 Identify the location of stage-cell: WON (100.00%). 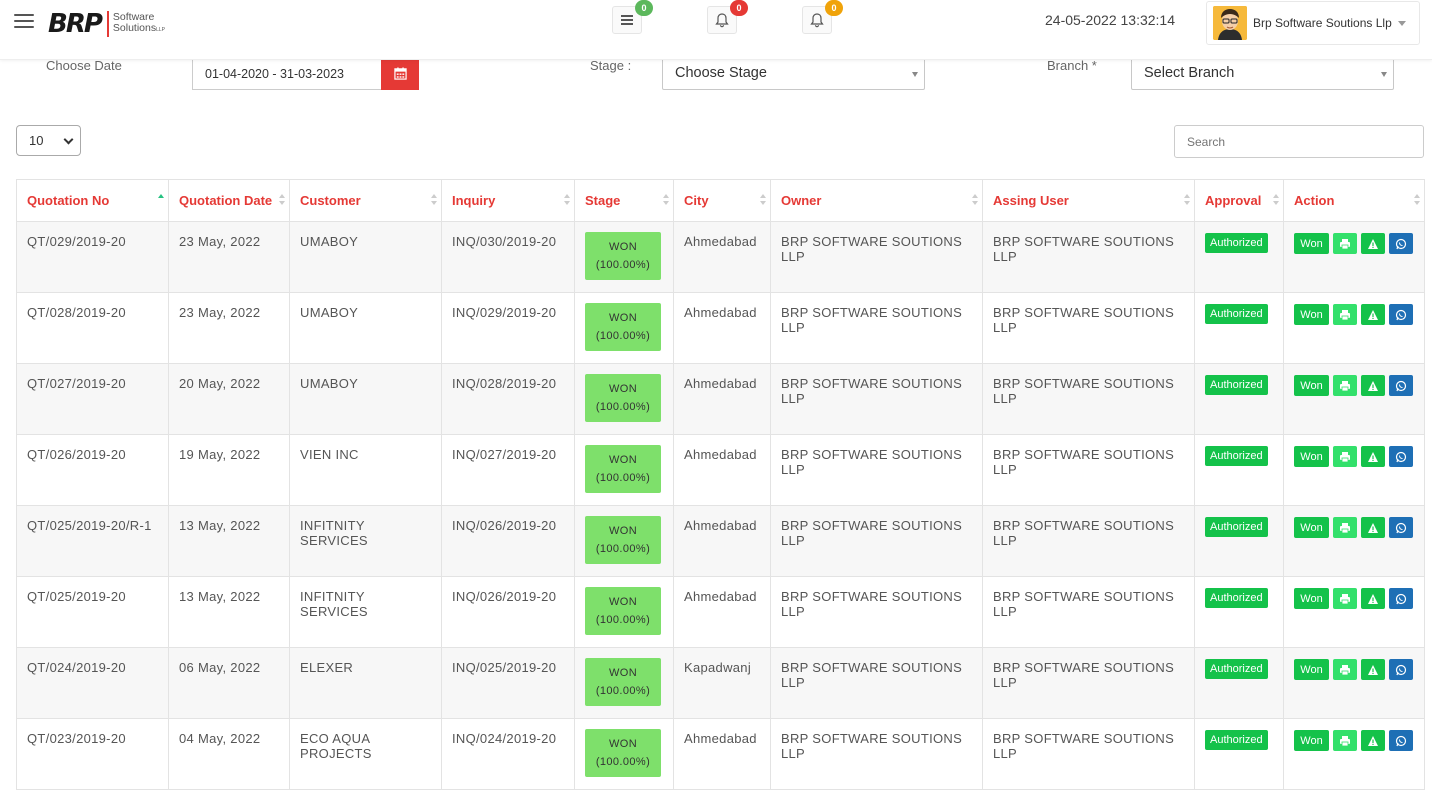
(624, 257).